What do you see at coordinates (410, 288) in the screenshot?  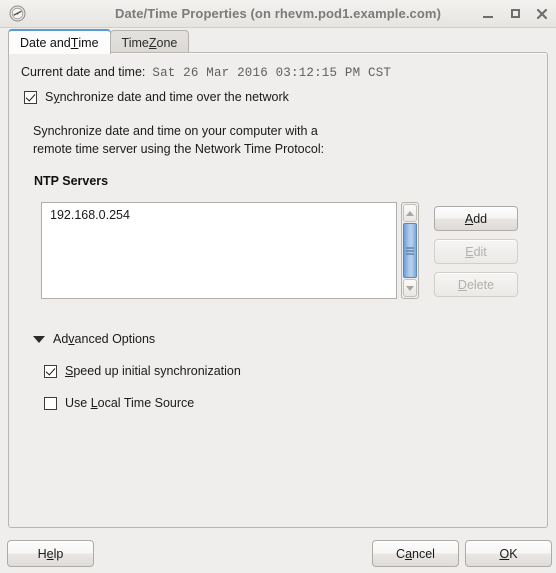 I see `scroll-down-icon` at bounding box center [410, 288].